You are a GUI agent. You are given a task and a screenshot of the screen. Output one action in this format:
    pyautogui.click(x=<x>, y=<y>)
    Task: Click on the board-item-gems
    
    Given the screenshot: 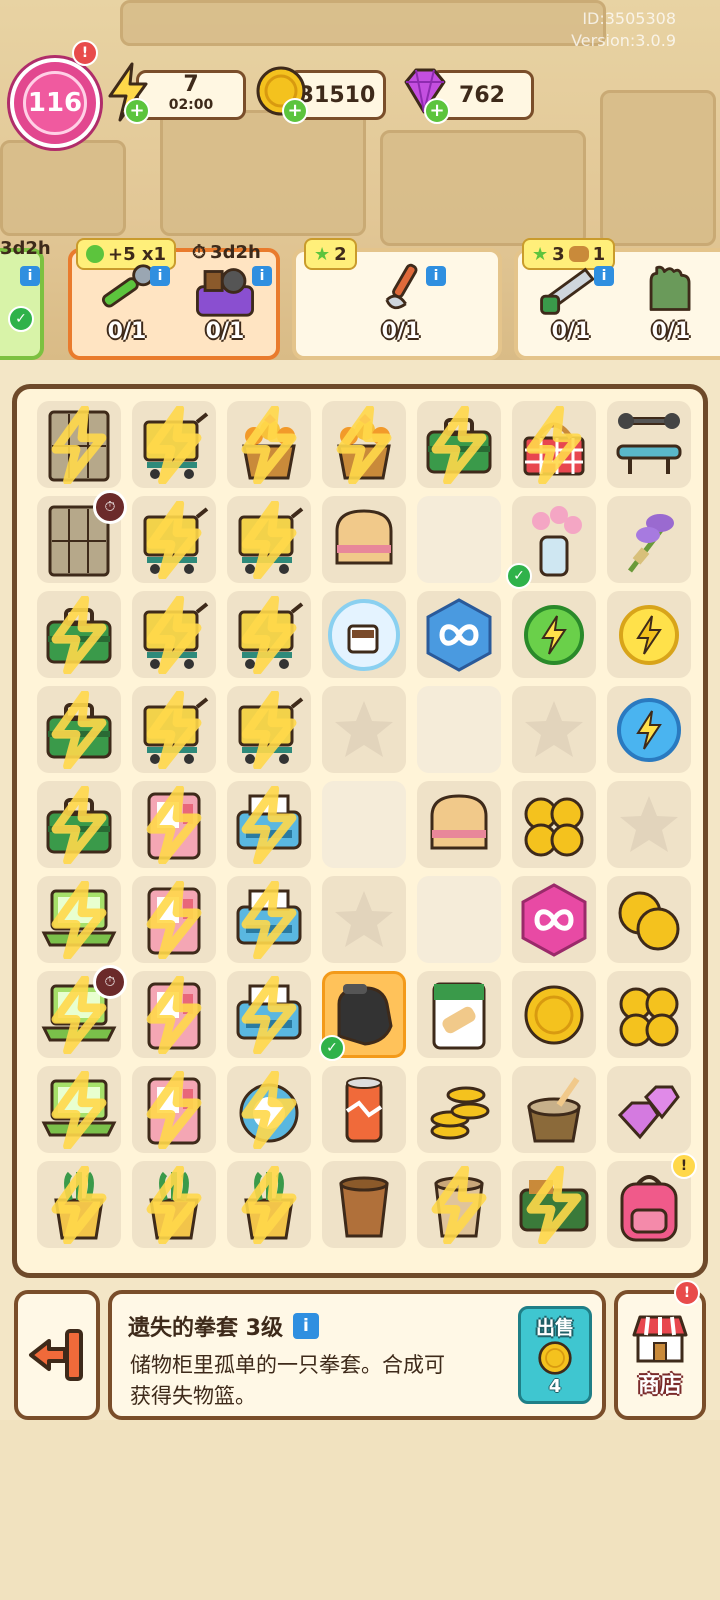 What is the action you would take?
    pyautogui.click(x=649, y=1109)
    